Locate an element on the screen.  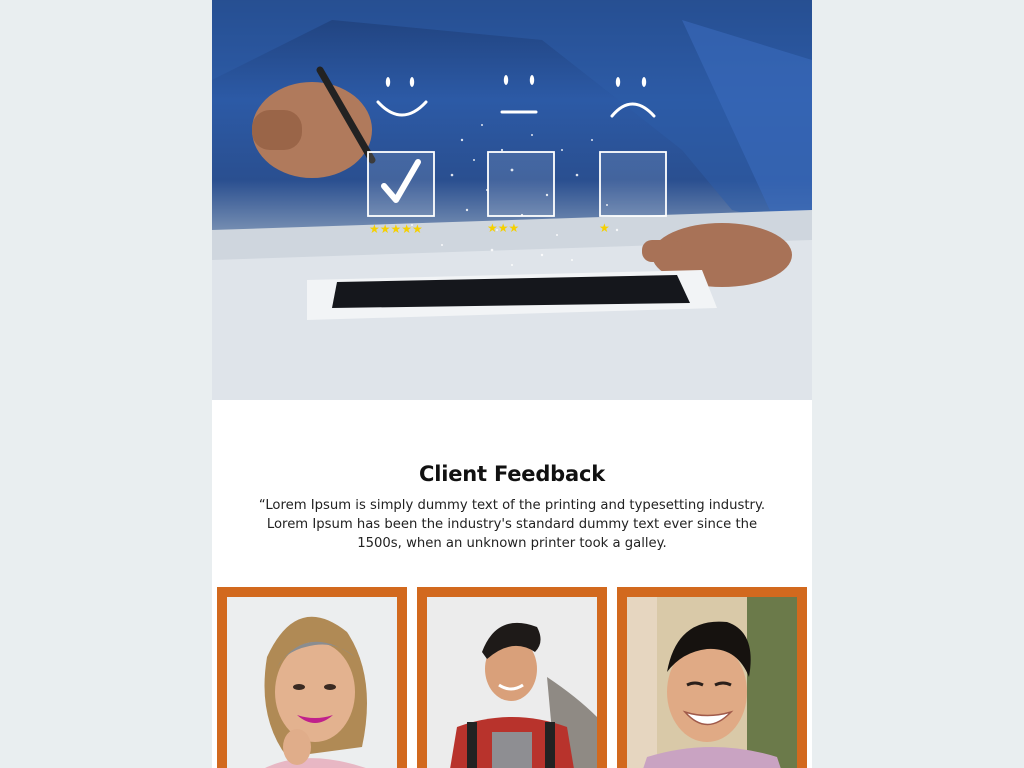
client-photo-man-backpack is located at coordinates (512, 682).